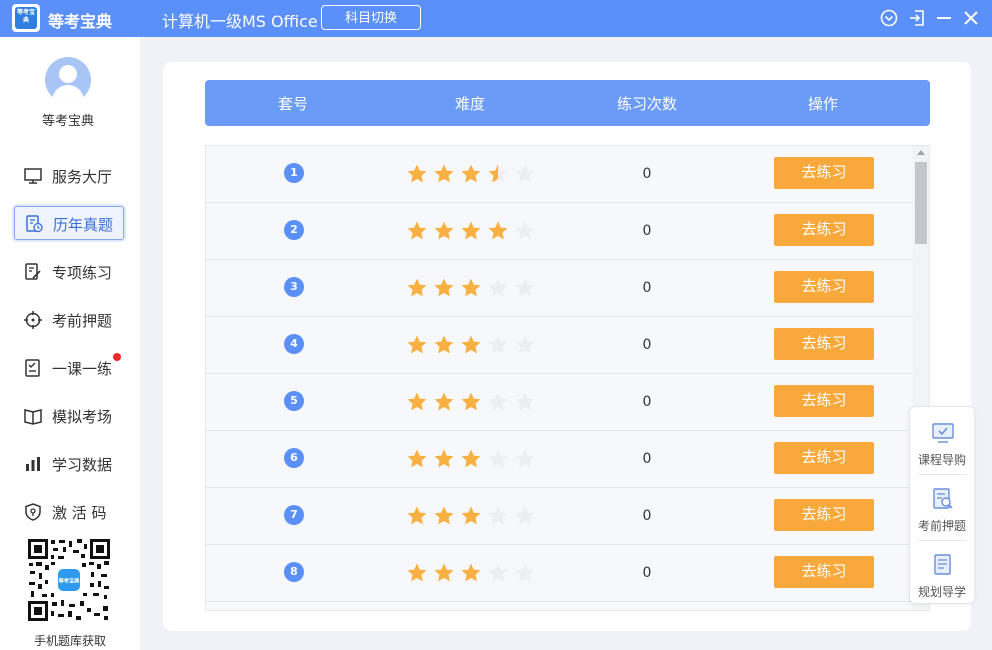 The width and height of the screenshot is (992, 650). Describe the element at coordinates (917, 18) in the screenshot. I see `exit-icon` at that location.